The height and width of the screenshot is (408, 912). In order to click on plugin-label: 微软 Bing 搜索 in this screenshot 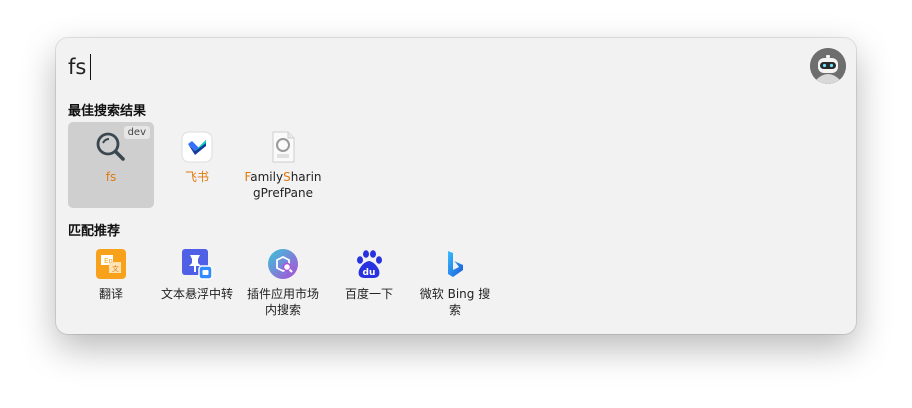, I will do `click(455, 302)`.